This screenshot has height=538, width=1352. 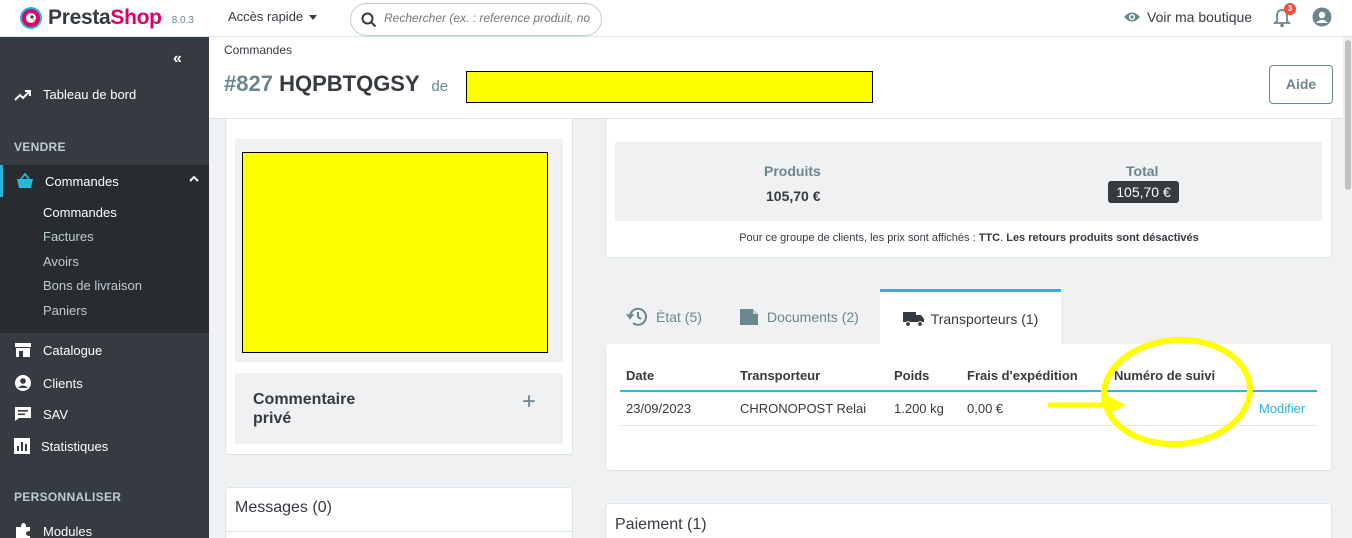 What do you see at coordinates (25, 180) in the screenshot?
I see `basket-icon` at bounding box center [25, 180].